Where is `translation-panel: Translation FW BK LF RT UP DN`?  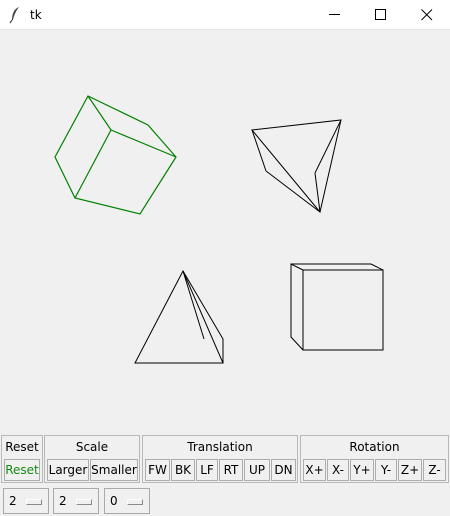
translation-panel: Translation FW BK LF RT UP DN is located at coordinates (220, 459).